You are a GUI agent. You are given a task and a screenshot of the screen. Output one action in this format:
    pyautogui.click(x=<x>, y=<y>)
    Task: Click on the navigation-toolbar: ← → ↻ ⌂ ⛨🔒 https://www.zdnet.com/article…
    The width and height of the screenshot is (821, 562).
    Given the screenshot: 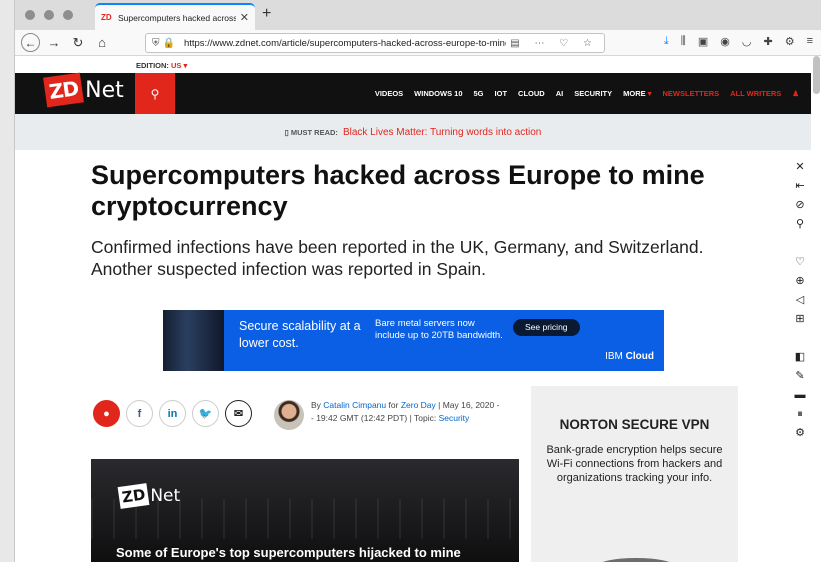 What is the action you would take?
    pyautogui.click(x=418, y=43)
    